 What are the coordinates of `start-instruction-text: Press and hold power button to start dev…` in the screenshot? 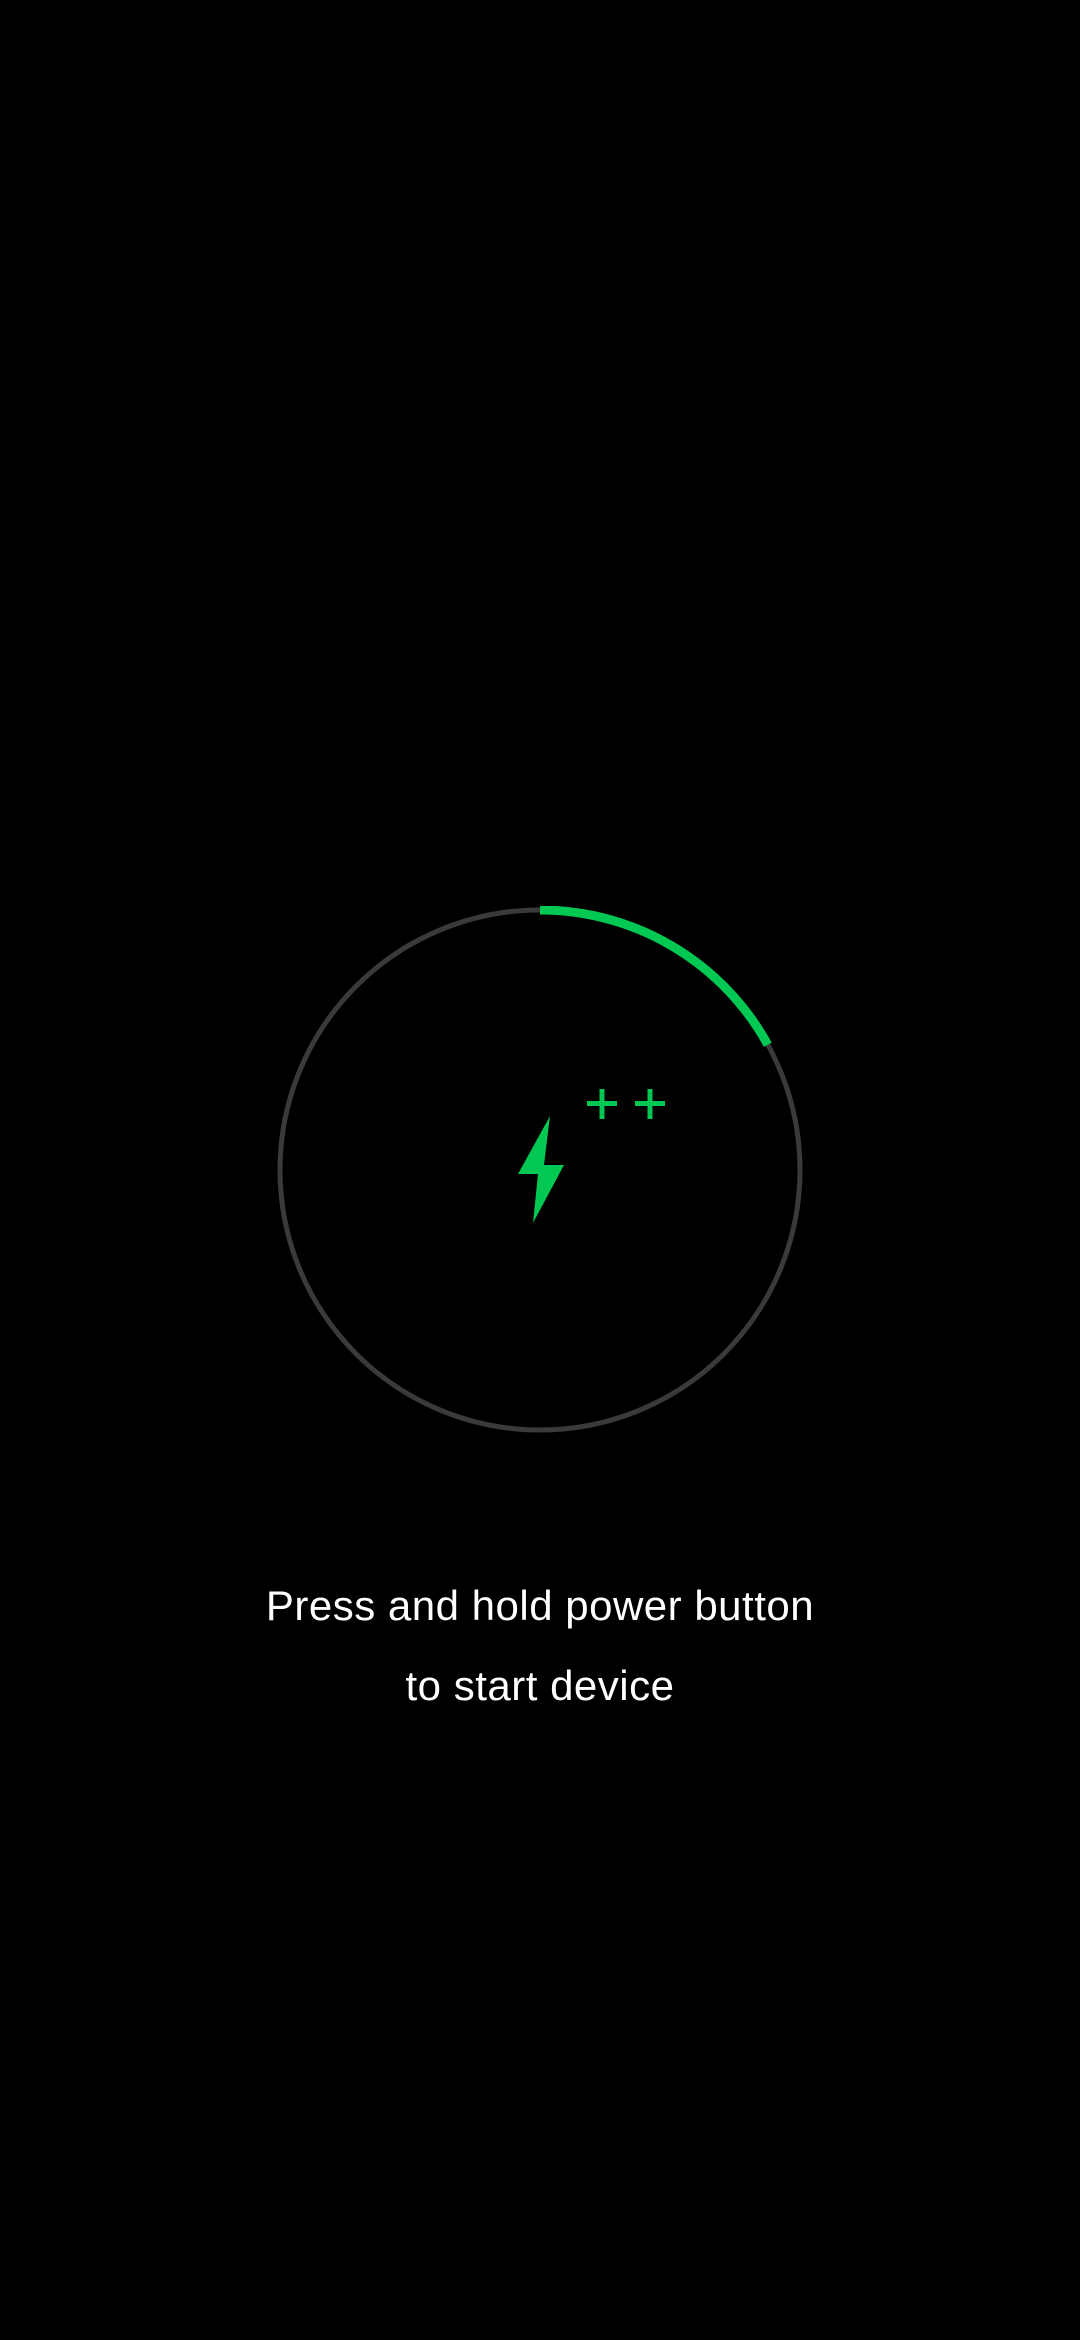 It's located at (540, 1646).